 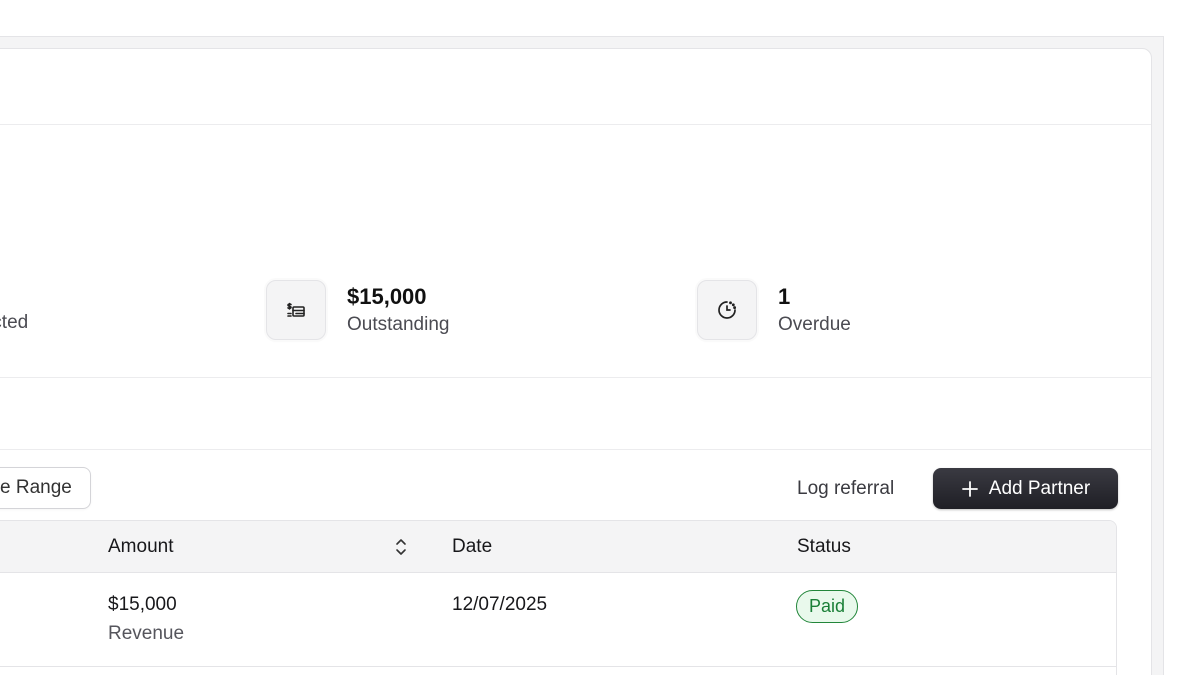 What do you see at coordinates (575, 486) in the screenshot?
I see `table-toolbar: e Range Log referral Add Partner` at bounding box center [575, 486].